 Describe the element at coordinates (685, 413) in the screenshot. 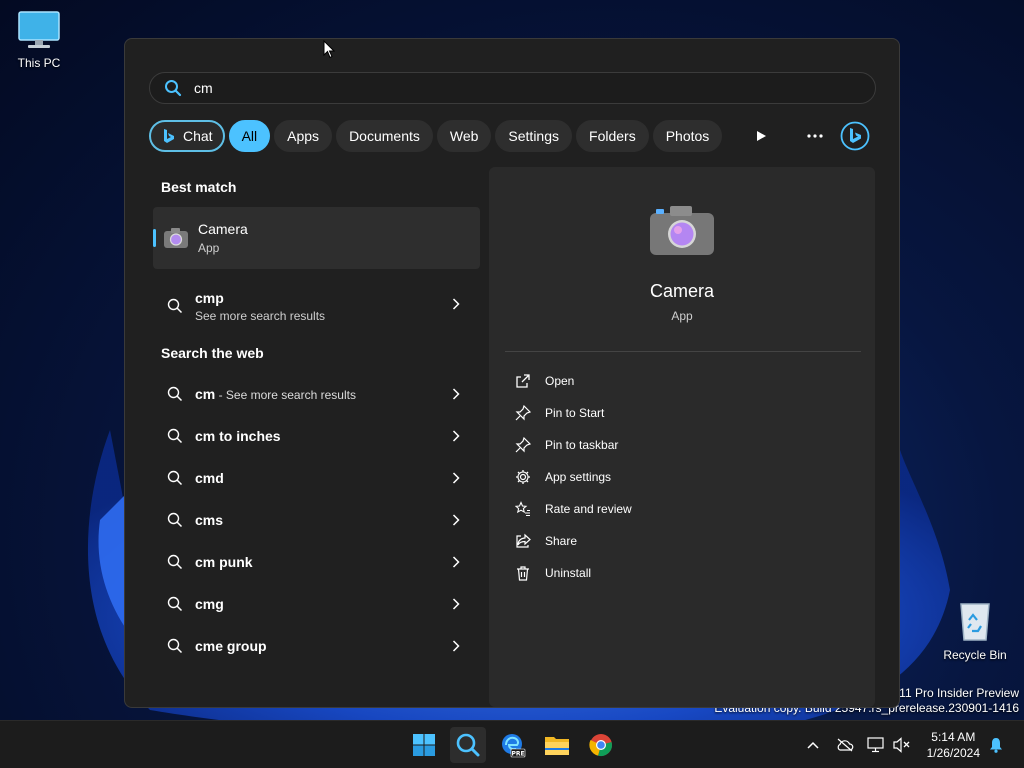

I see `action-pin-to-start: Pin to Start` at that location.